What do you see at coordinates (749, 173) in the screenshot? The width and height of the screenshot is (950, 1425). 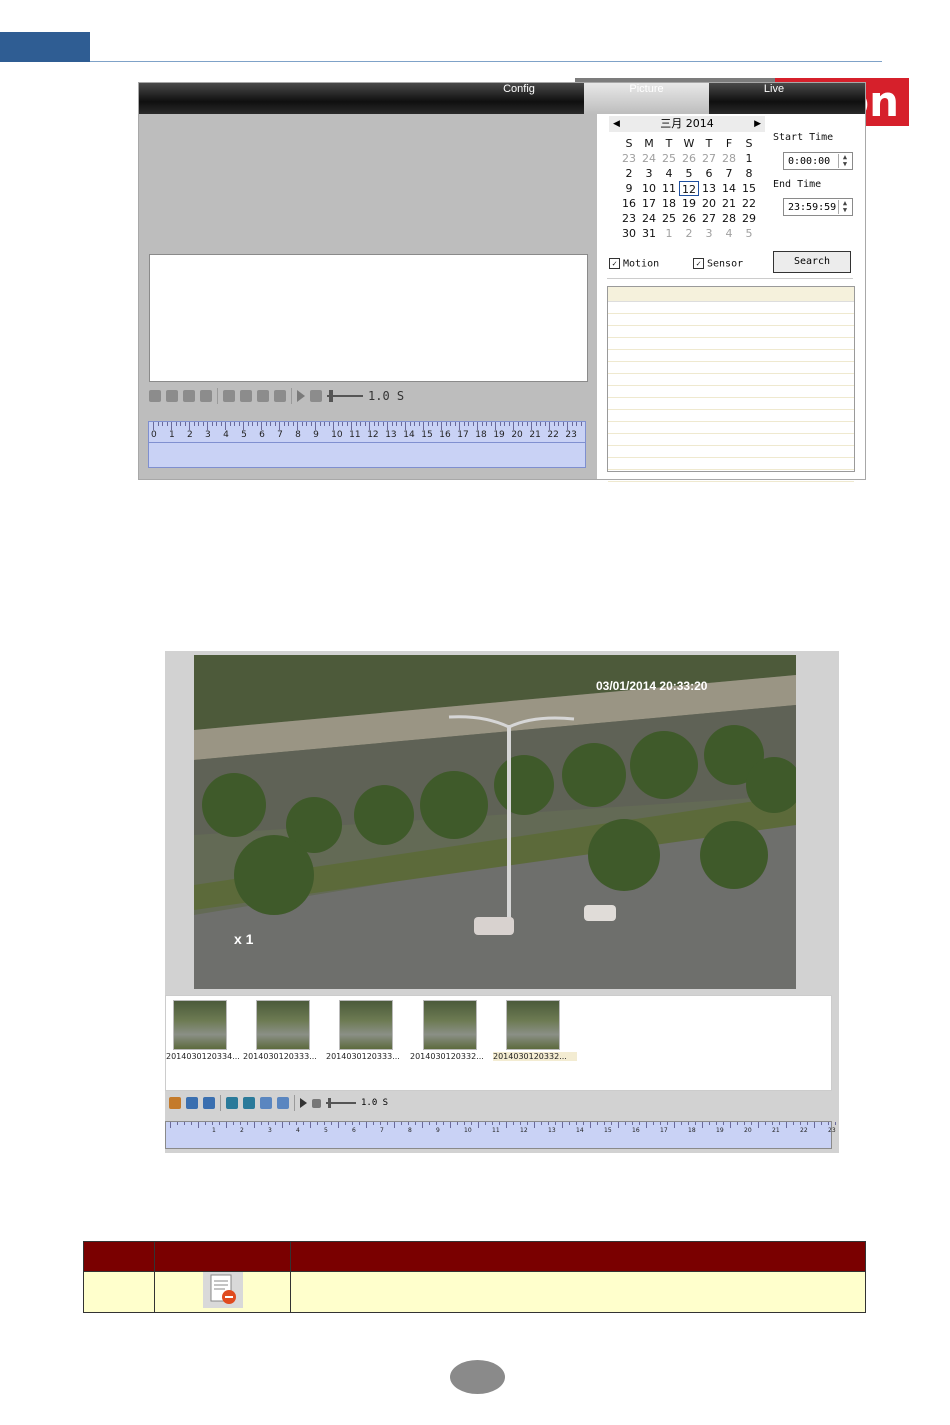 I see `calendar-day: 8` at bounding box center [749, 173].